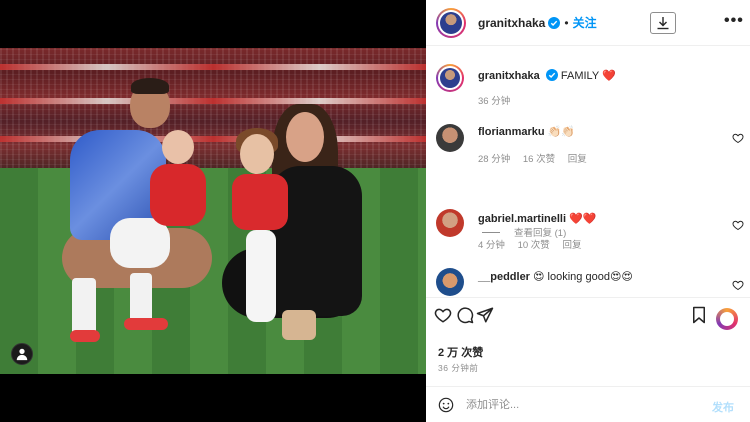 The image size is (750, 422). What do you see at coordinates (491, 245) in the screenshot?
I see `comment-time: 4 分钟` at bounding box center [491, 245].